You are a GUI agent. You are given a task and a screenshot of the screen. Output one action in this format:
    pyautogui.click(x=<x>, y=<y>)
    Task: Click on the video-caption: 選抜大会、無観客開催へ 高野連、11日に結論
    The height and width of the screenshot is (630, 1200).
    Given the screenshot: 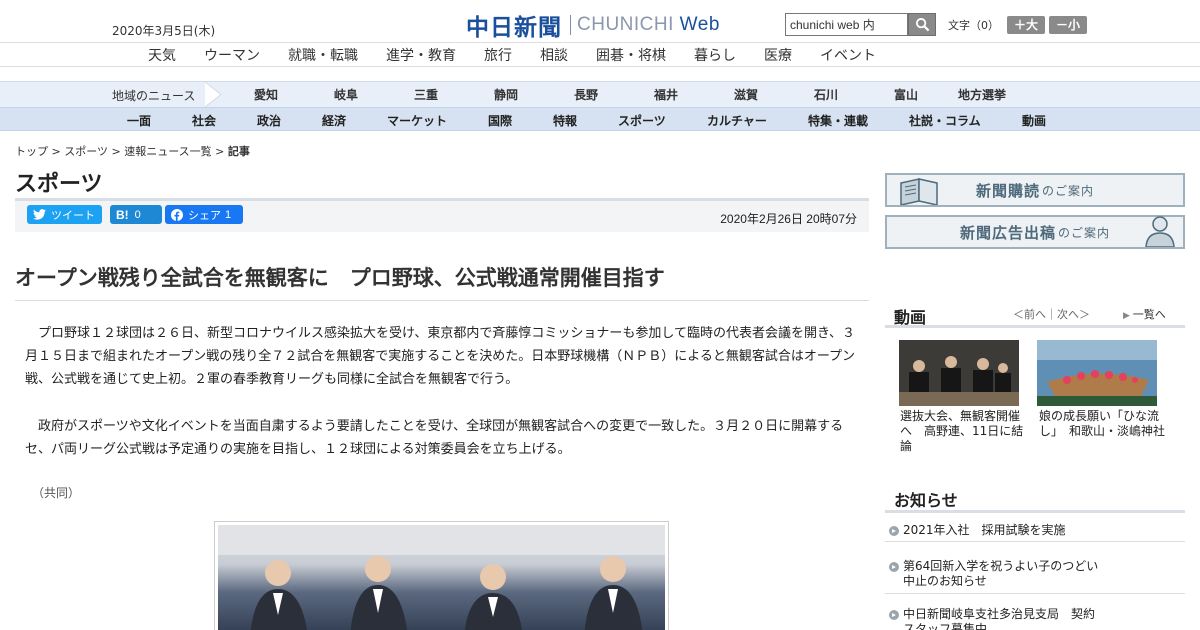 What is the action you would take?
    pyautogui.click(x=964, y=431)
    